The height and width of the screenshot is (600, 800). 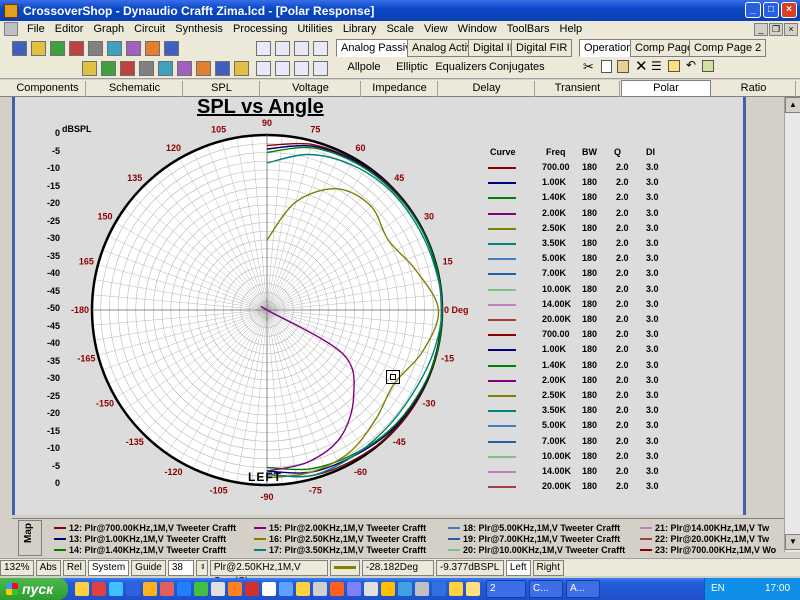 What do you see at coordinates (571, 29) in the screenshot?
I see `menu-help: Help` at bounding box center [571, 29].